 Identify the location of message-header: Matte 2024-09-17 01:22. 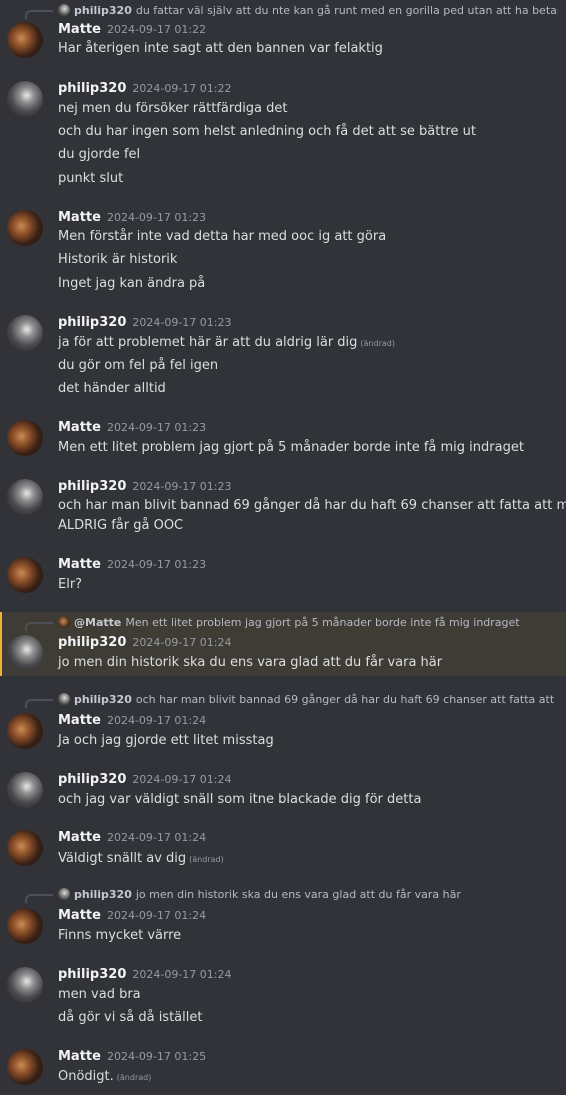
(132, 29).